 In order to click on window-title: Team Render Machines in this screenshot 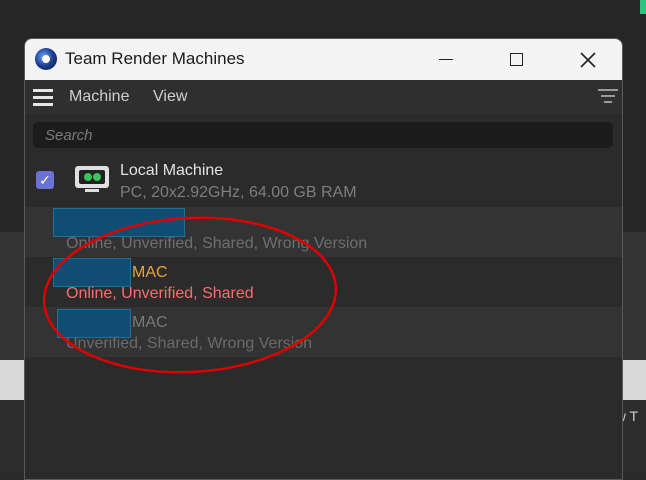, I will do `click(155, 58)`.